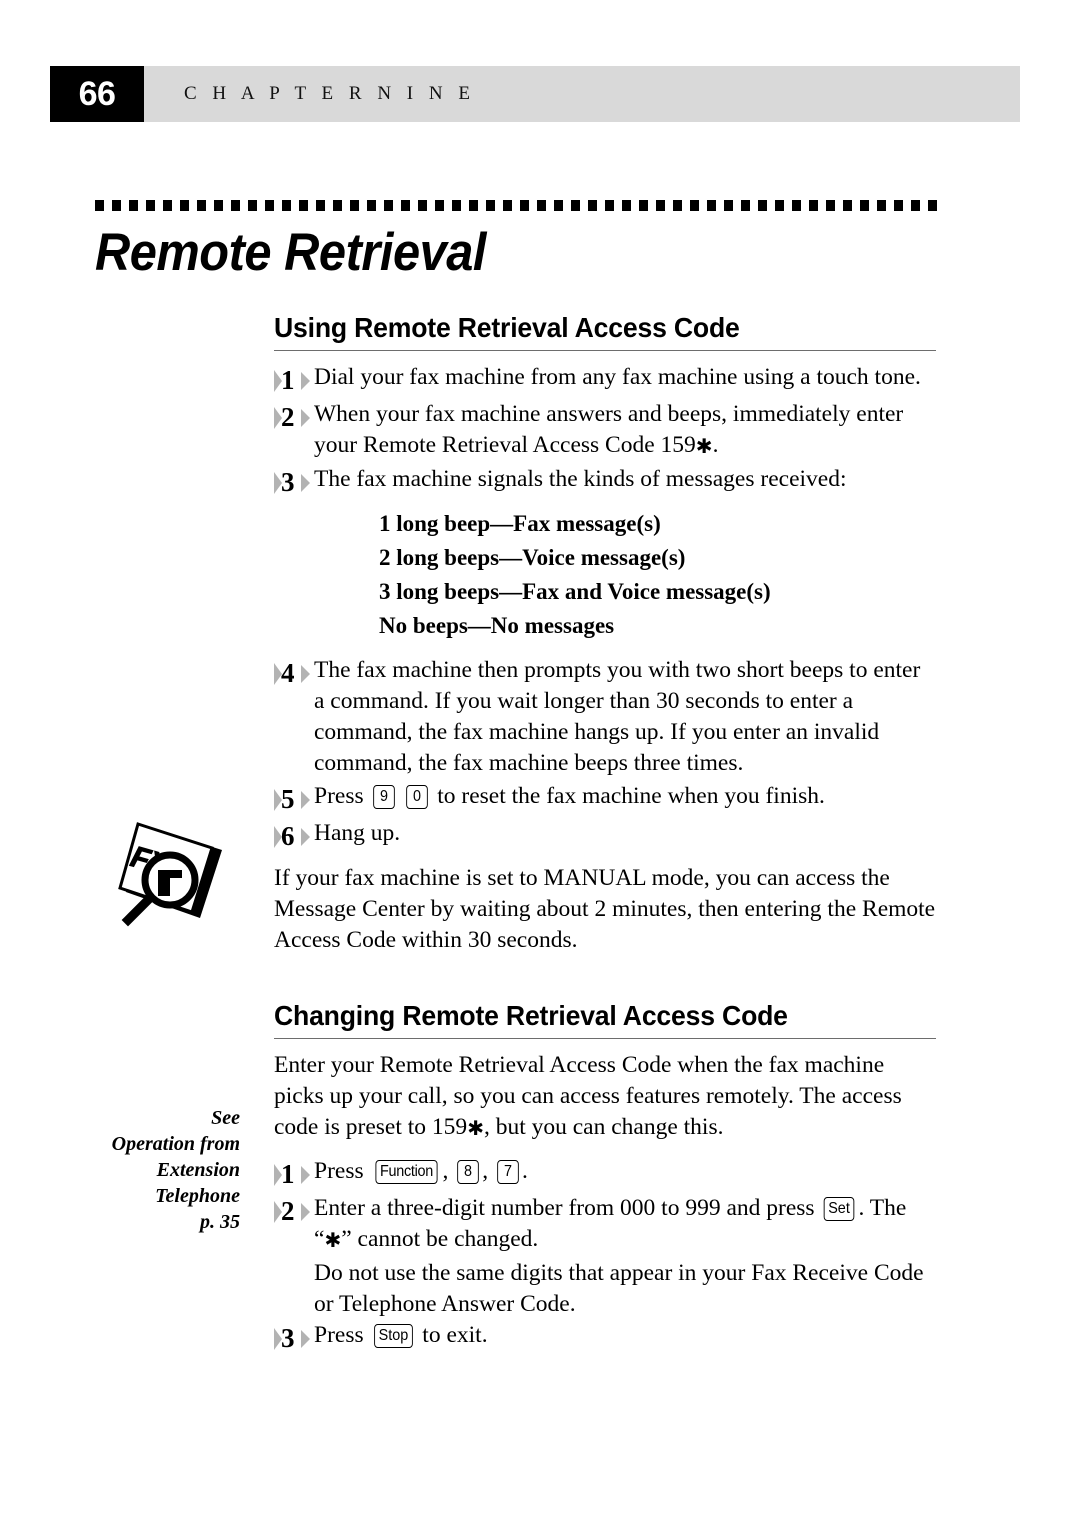  Describe the element at coordinates (197, 1196) in the screenshot. I see `margin-note-line-4: Telephone` at that location.